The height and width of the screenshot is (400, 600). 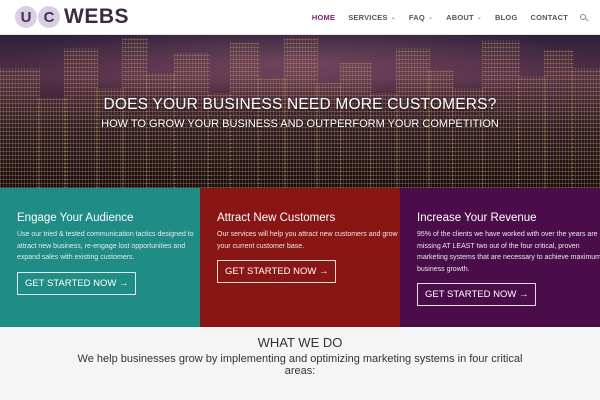 I want to click on nav-blog: BLOG, so click(x=506, y=17).